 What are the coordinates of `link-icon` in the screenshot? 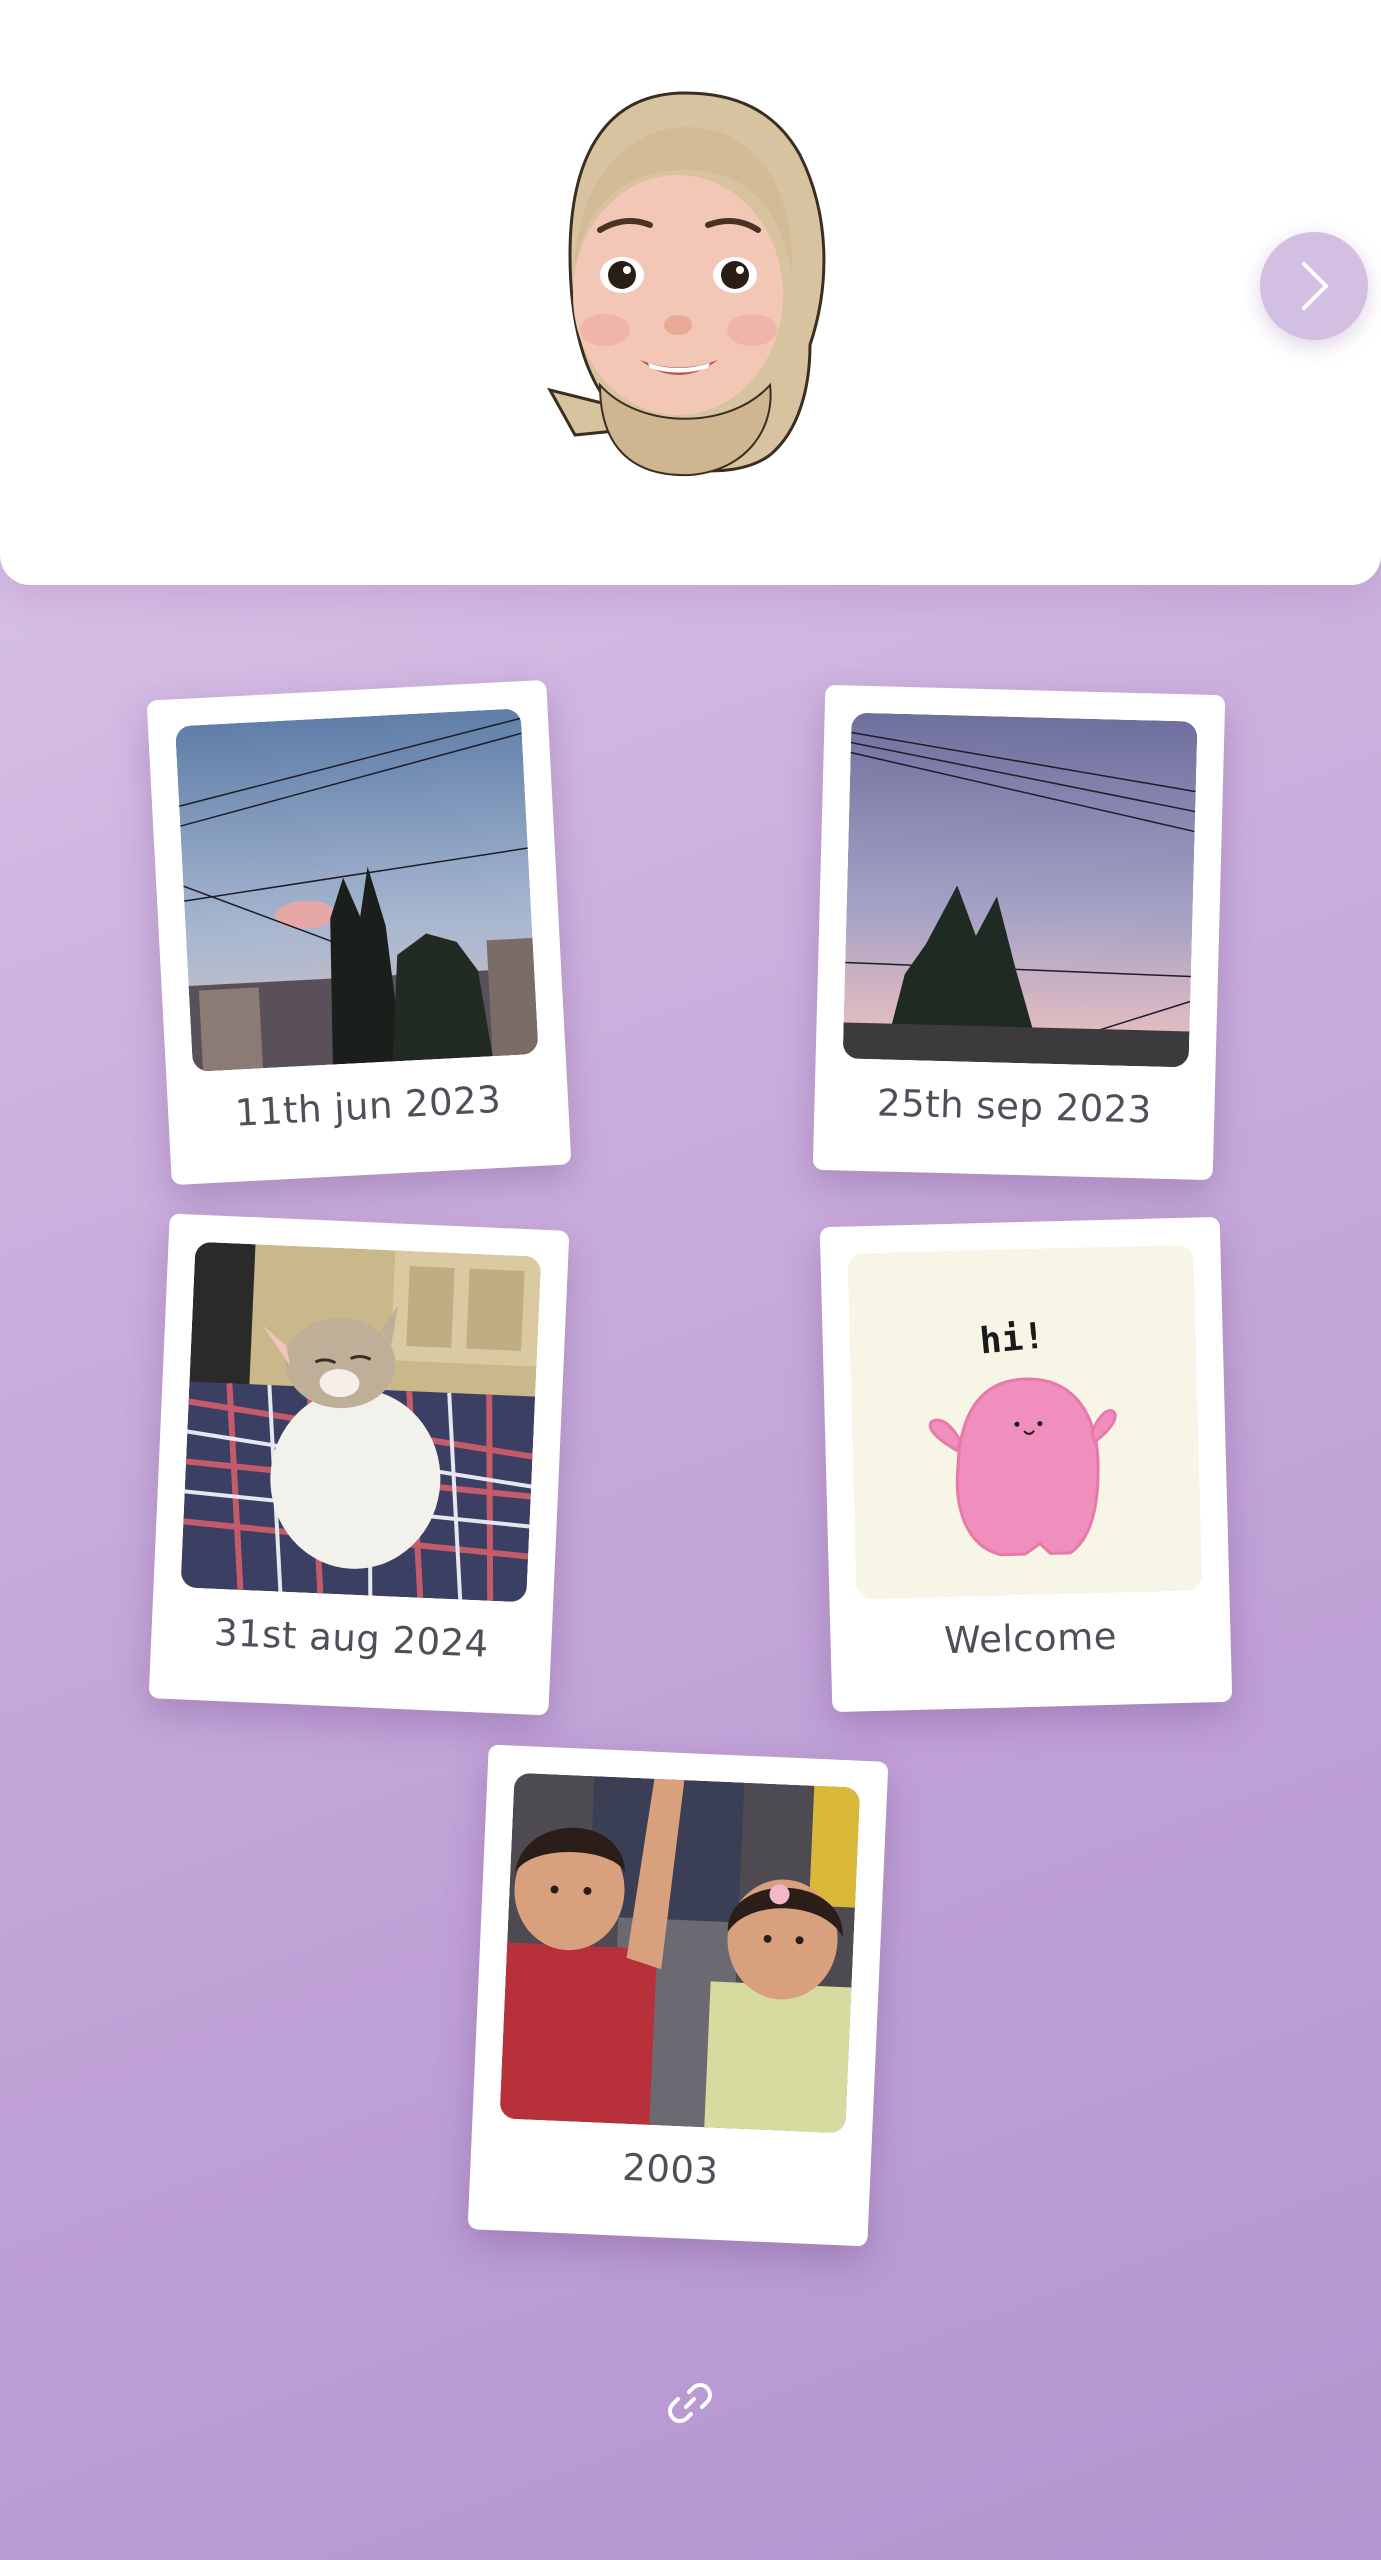 It's located at (690, 2403).